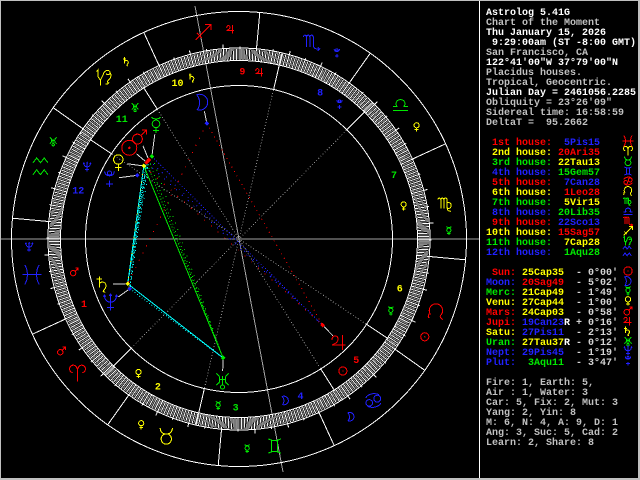 The height and width of the screenshot is (480, 640). Describe the element at coordinates (597, 363) in the screenshot. I see `svg-text: - 3°47'` at that location.